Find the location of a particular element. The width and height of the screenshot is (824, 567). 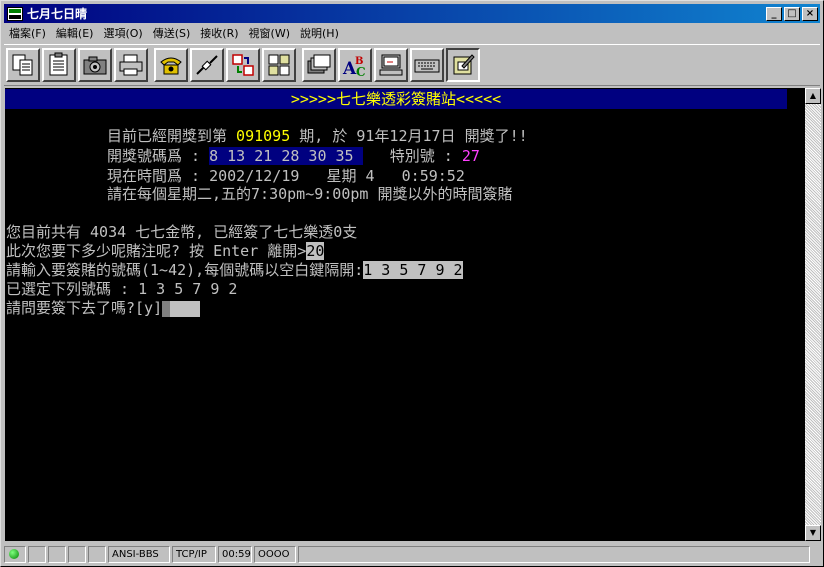

emulation-mode: ANSI-BBS is located at coordinates (139, 554).